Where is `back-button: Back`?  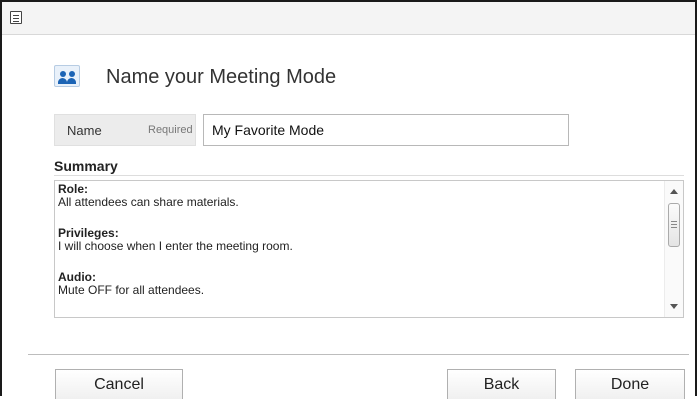 back-button: Back is located at coordinates (501, 384).